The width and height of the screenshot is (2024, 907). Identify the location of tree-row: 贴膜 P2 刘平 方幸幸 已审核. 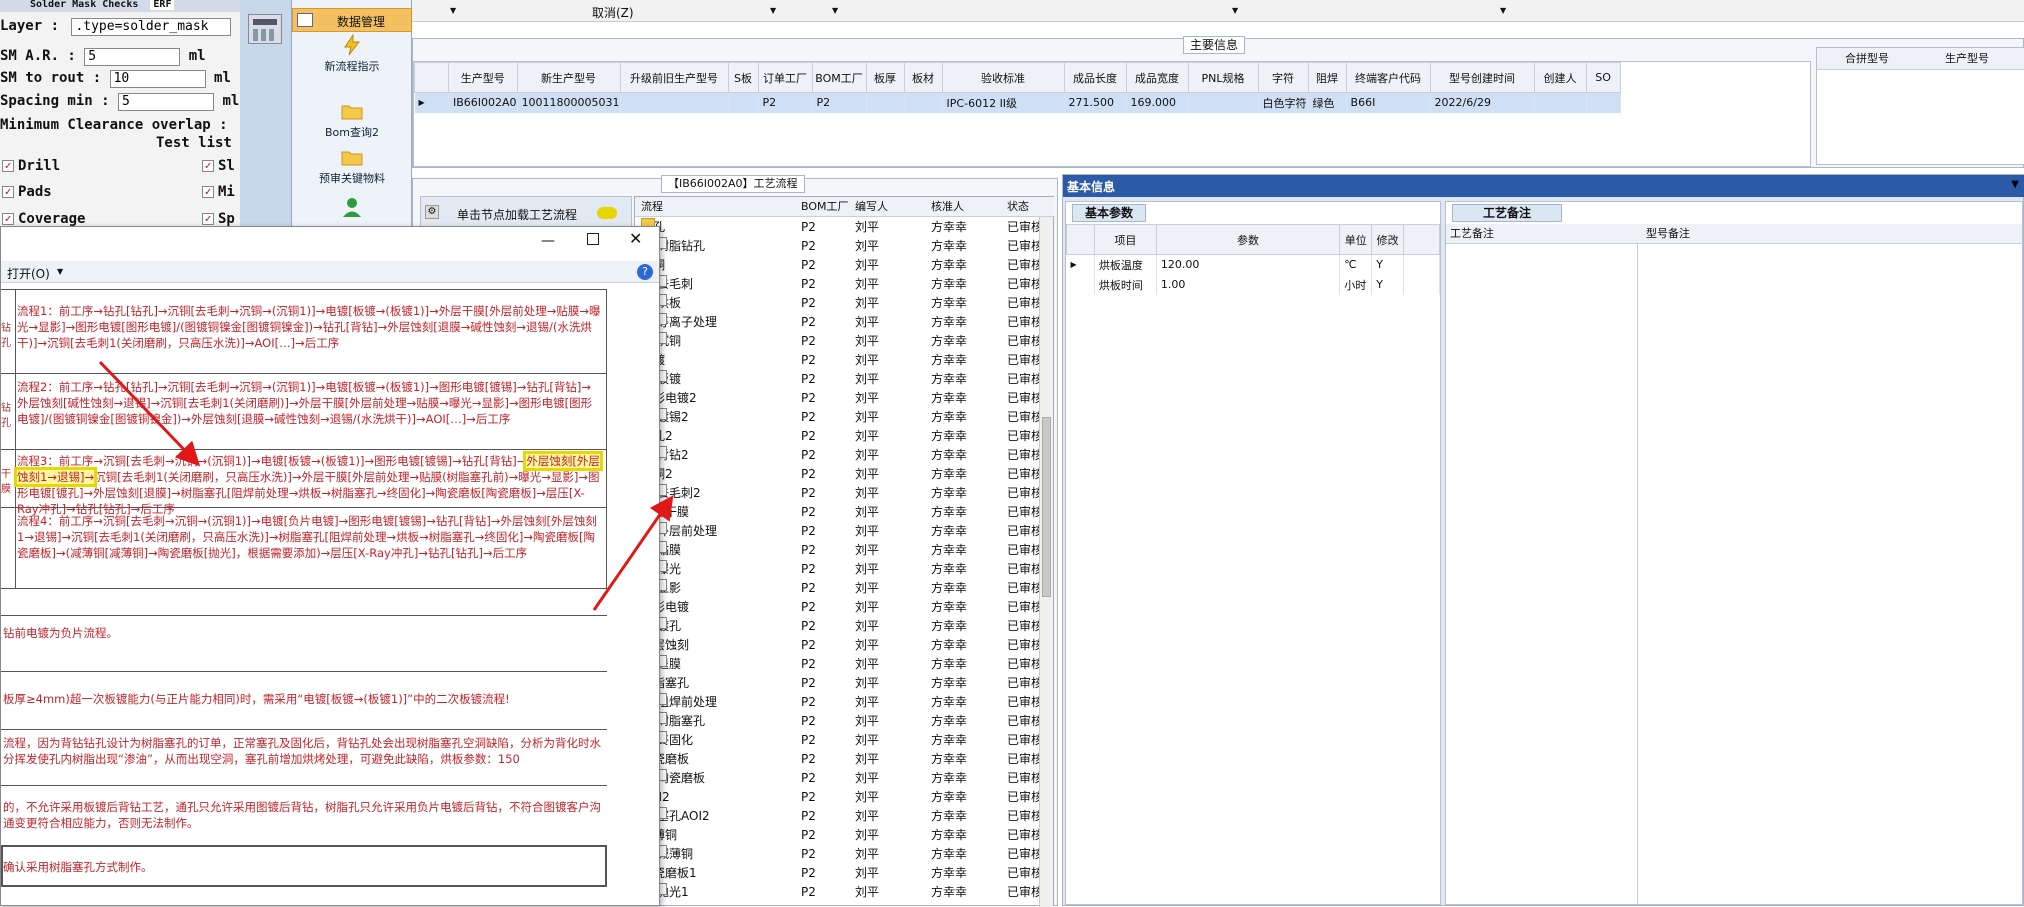
(845, 550).